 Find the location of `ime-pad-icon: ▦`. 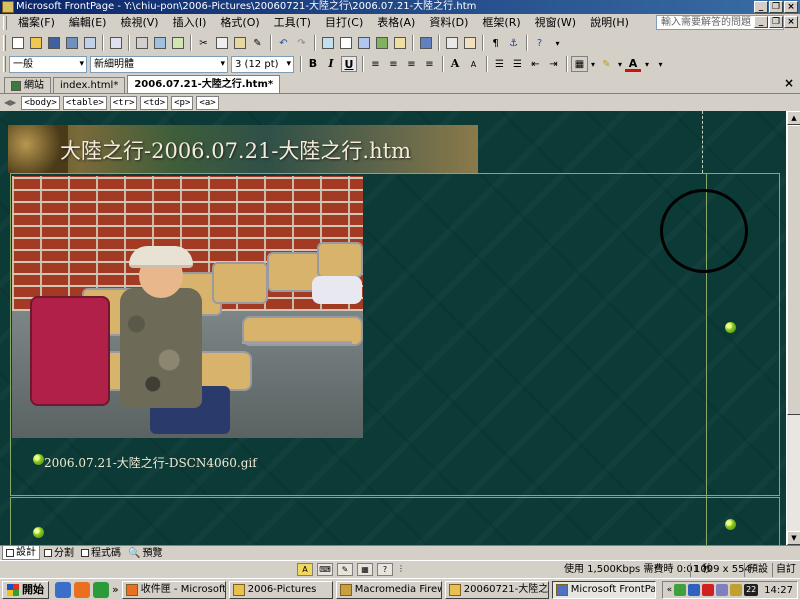

ime-pad-icon: ▦ is located at coordinates (365, 569).